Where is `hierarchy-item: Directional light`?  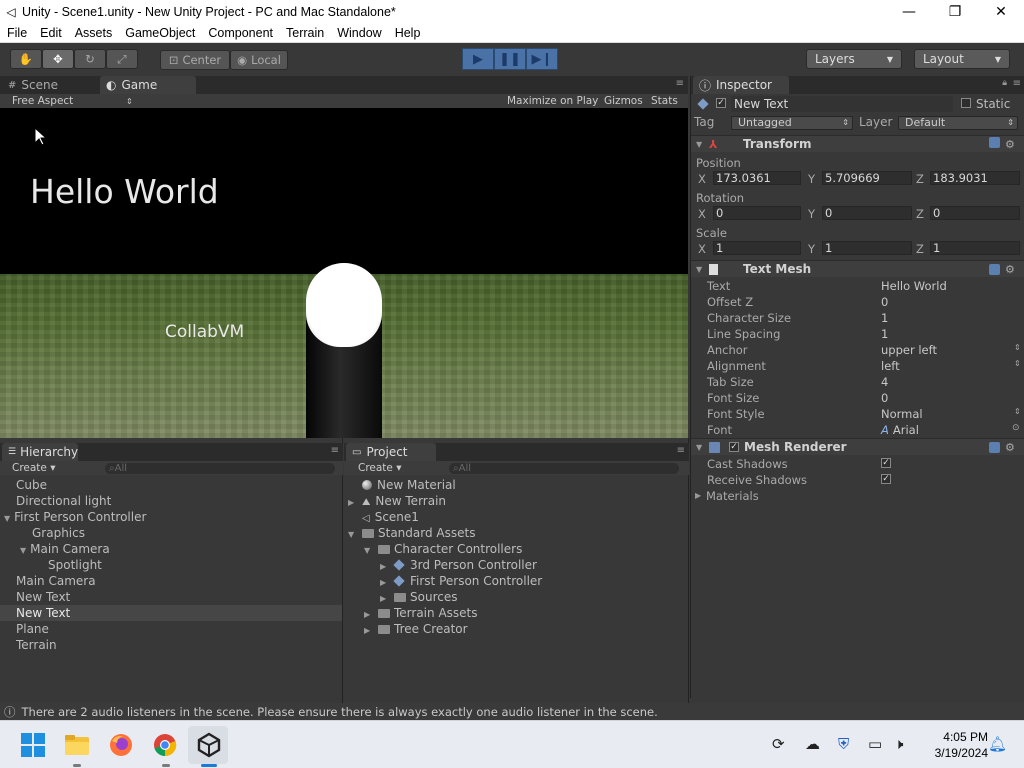 hierarchy-item: Directional light is located at coordinates (171, 501).